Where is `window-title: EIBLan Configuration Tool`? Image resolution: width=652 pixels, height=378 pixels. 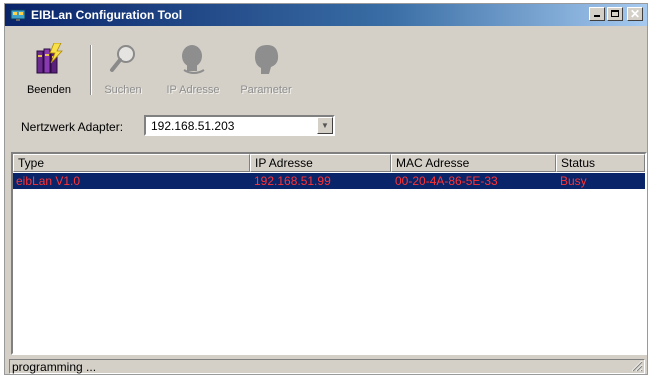 window-title: EIBLan Configuration Tool is located at coordinates (107, 15).